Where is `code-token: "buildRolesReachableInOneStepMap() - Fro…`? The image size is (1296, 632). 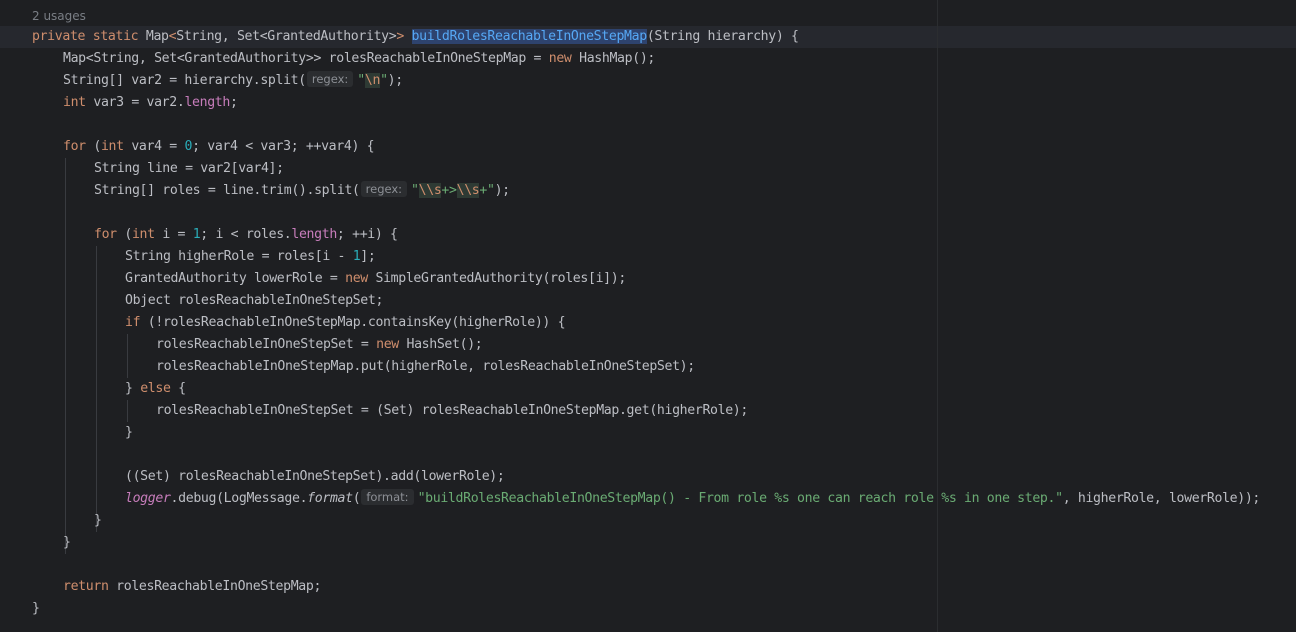 code-token: "buildRolesReachableInOneStepMap() - Fro… is located at coordinates (740, 498).